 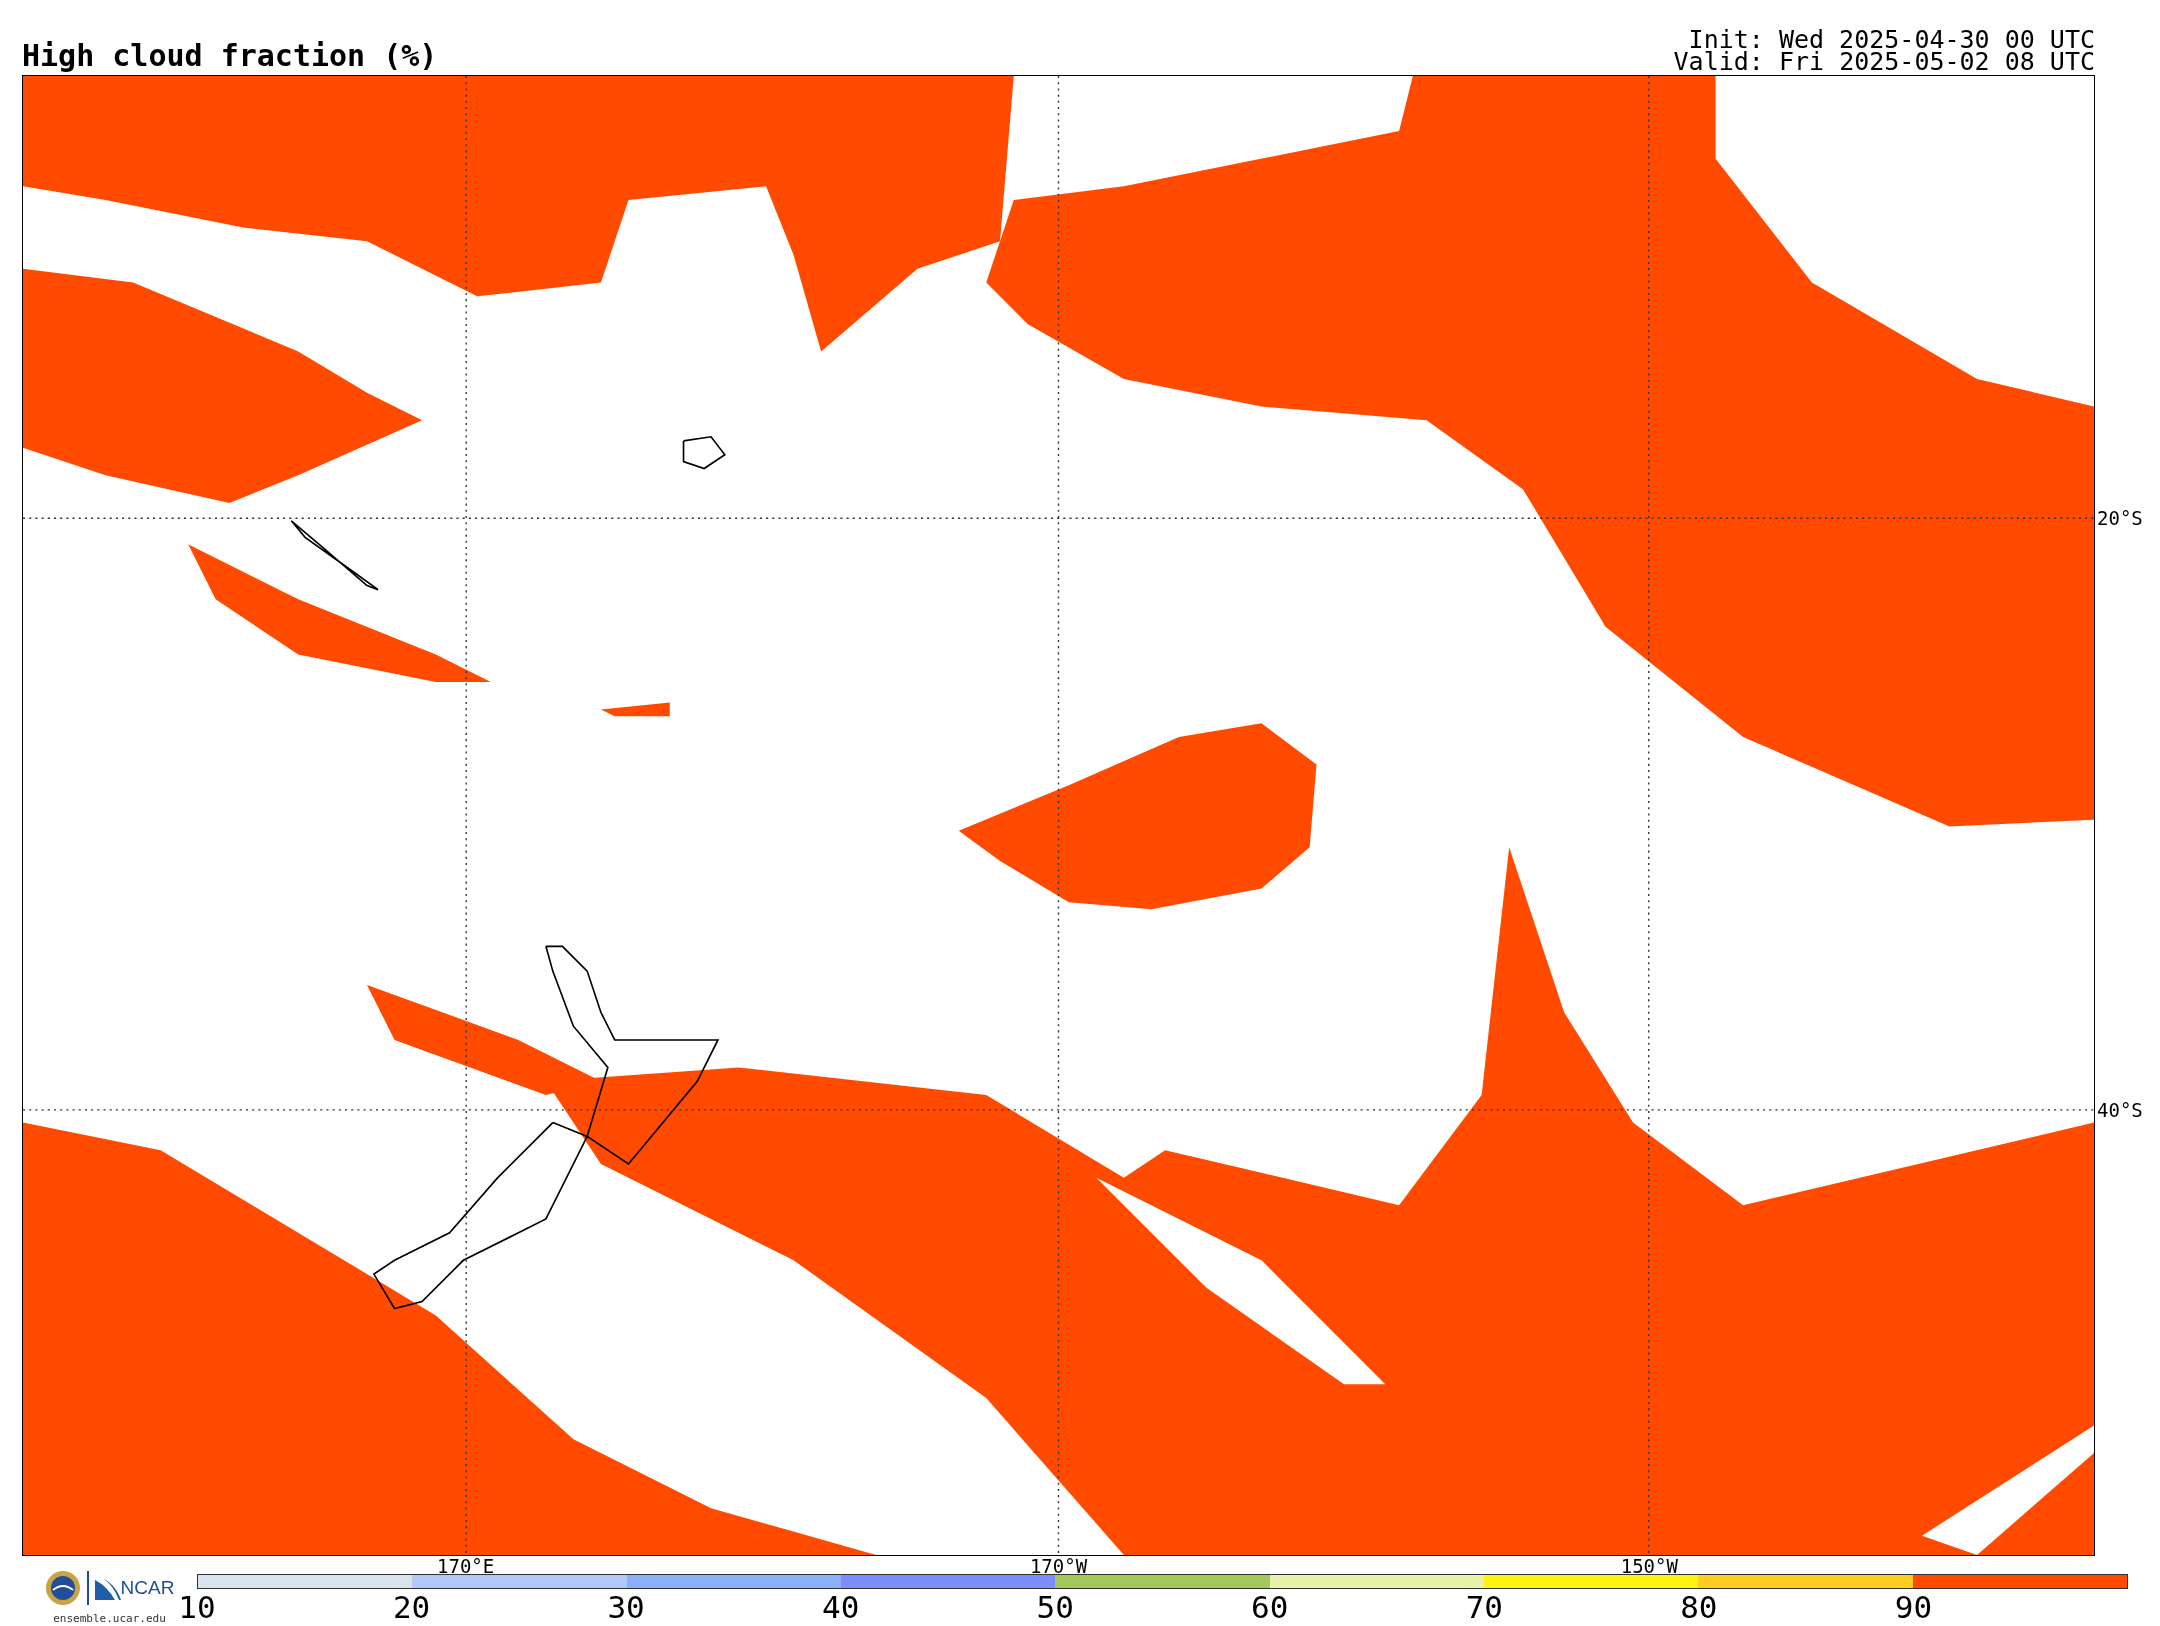 What do you see at coordinates (1270, 1607) in the screenshot?
I see `colorbar-tick-label: 60` at bounding box center [1270, 1607].